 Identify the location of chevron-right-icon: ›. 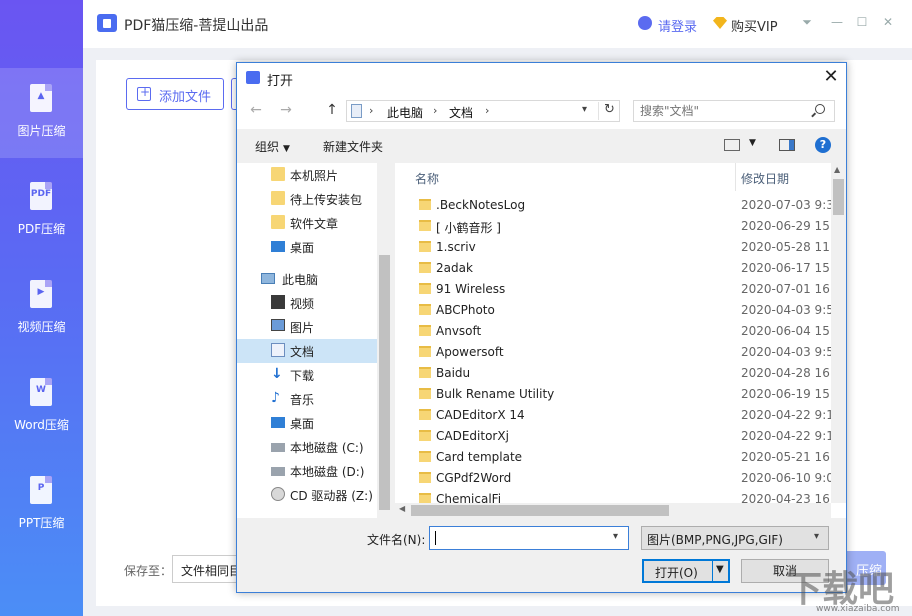
(371, 110).